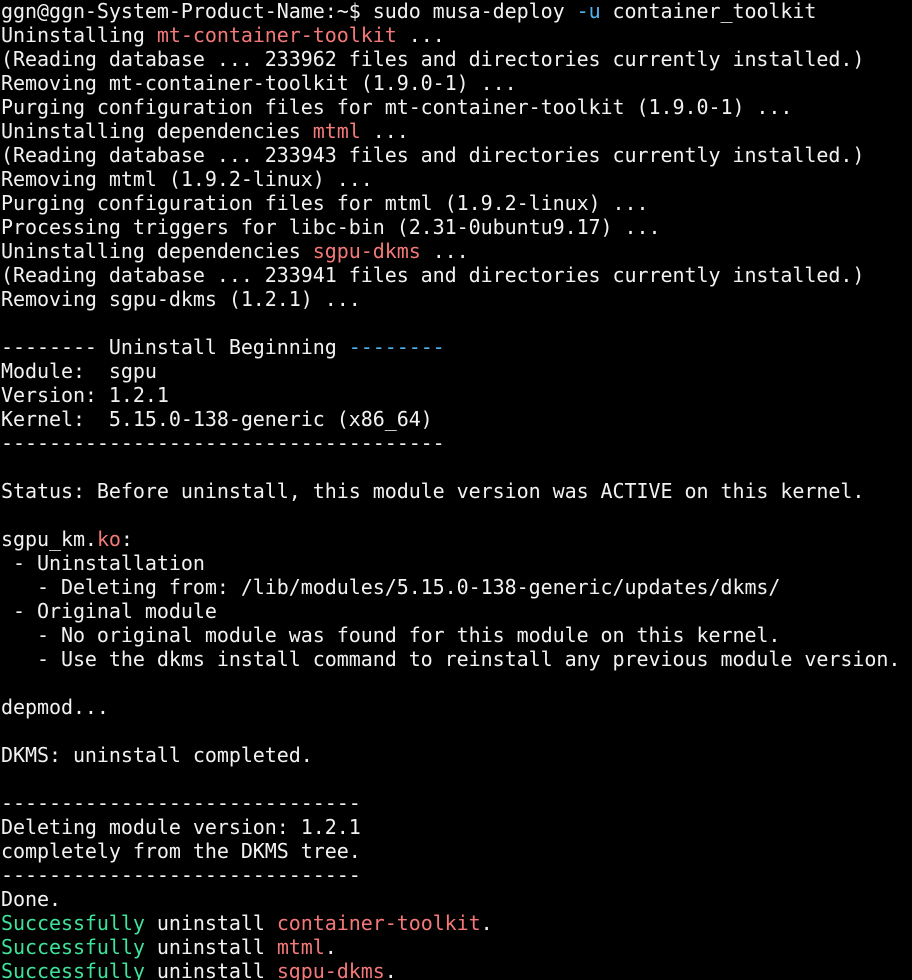 Image resolution: width=912 pixels, height=980 pixels. Describe the element at coordinates (79, 35) in the screenshot. I see `terminal-text-default: Uninstalling` at that location.